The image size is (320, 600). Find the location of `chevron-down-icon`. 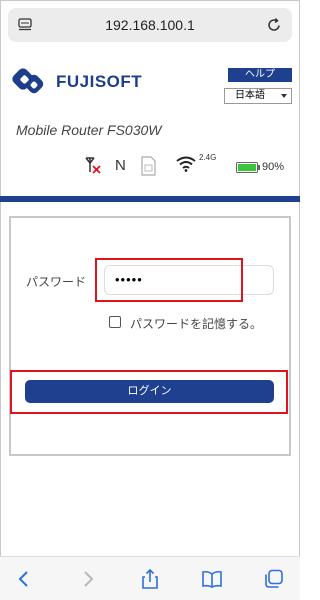

chevron-down-icon is located at coordinates (284, 96).